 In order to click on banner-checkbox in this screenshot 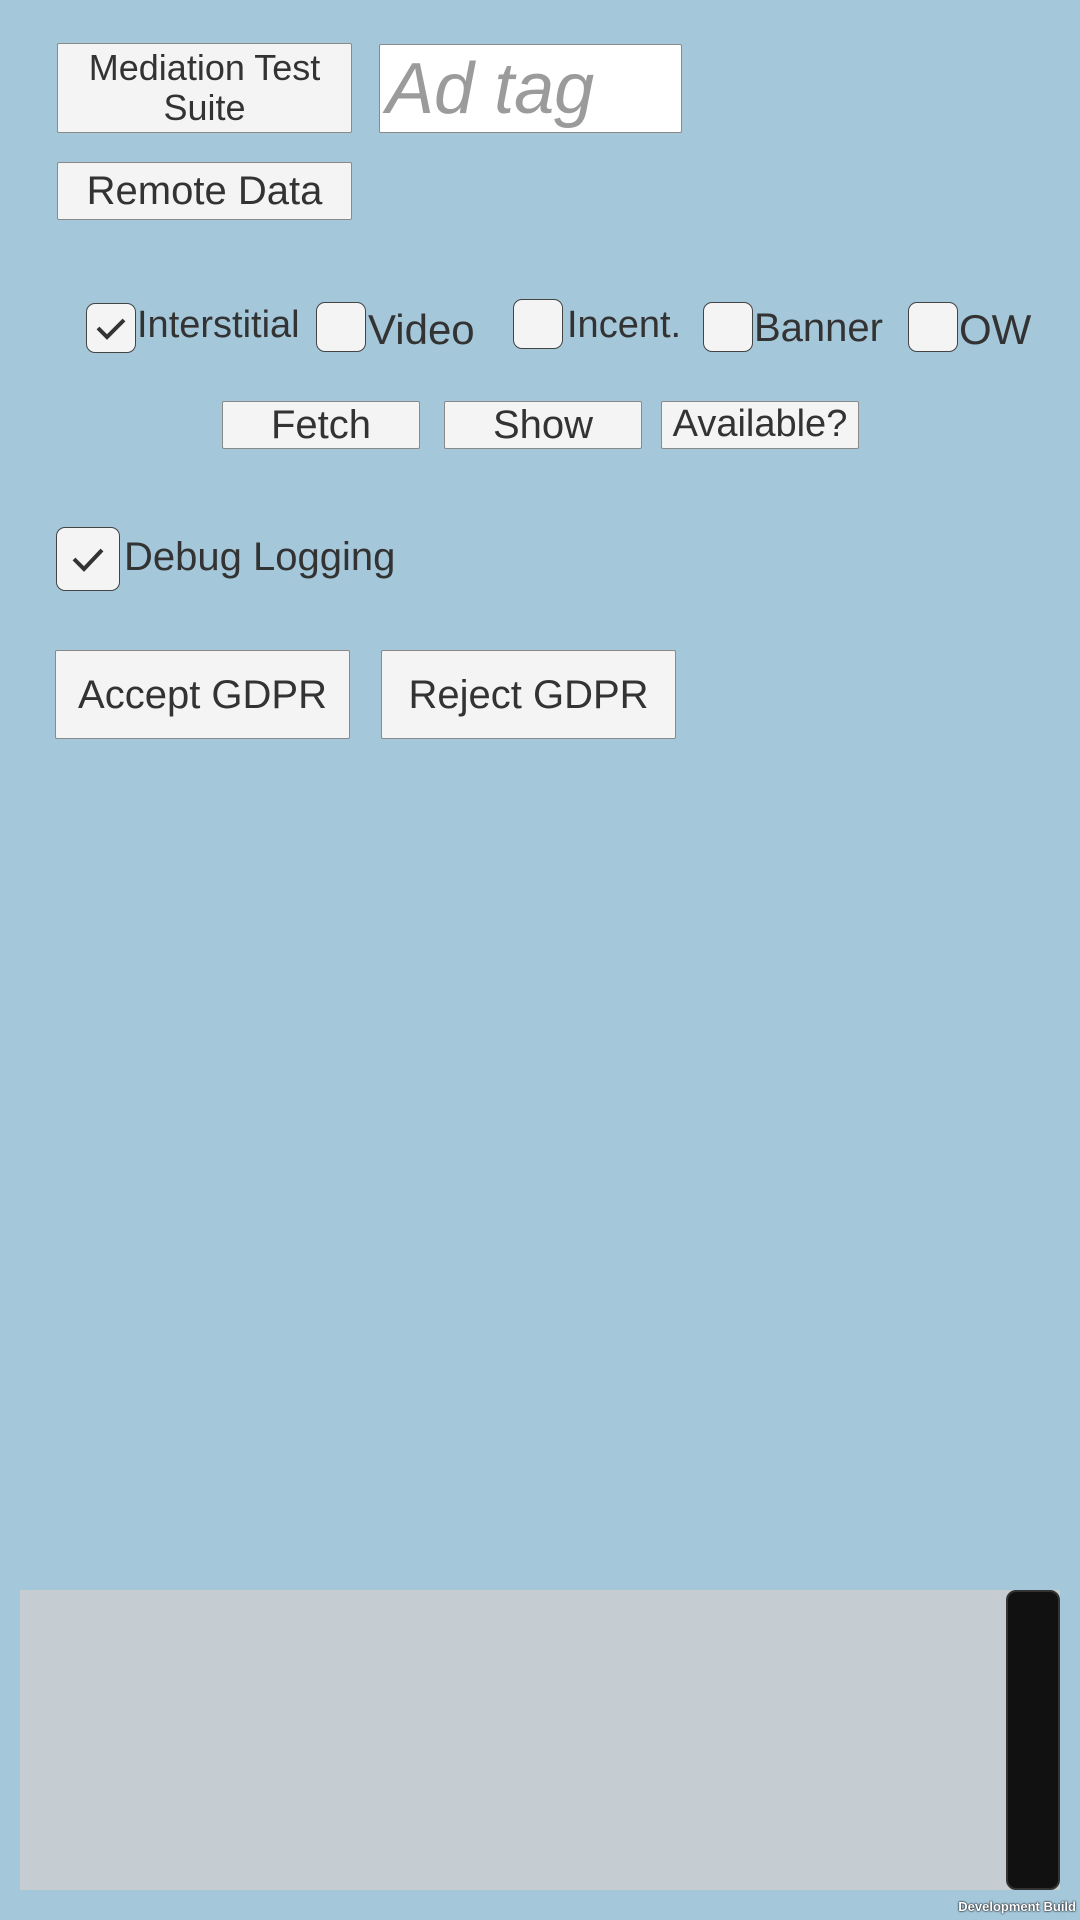, I will do `click(728, 327)`.